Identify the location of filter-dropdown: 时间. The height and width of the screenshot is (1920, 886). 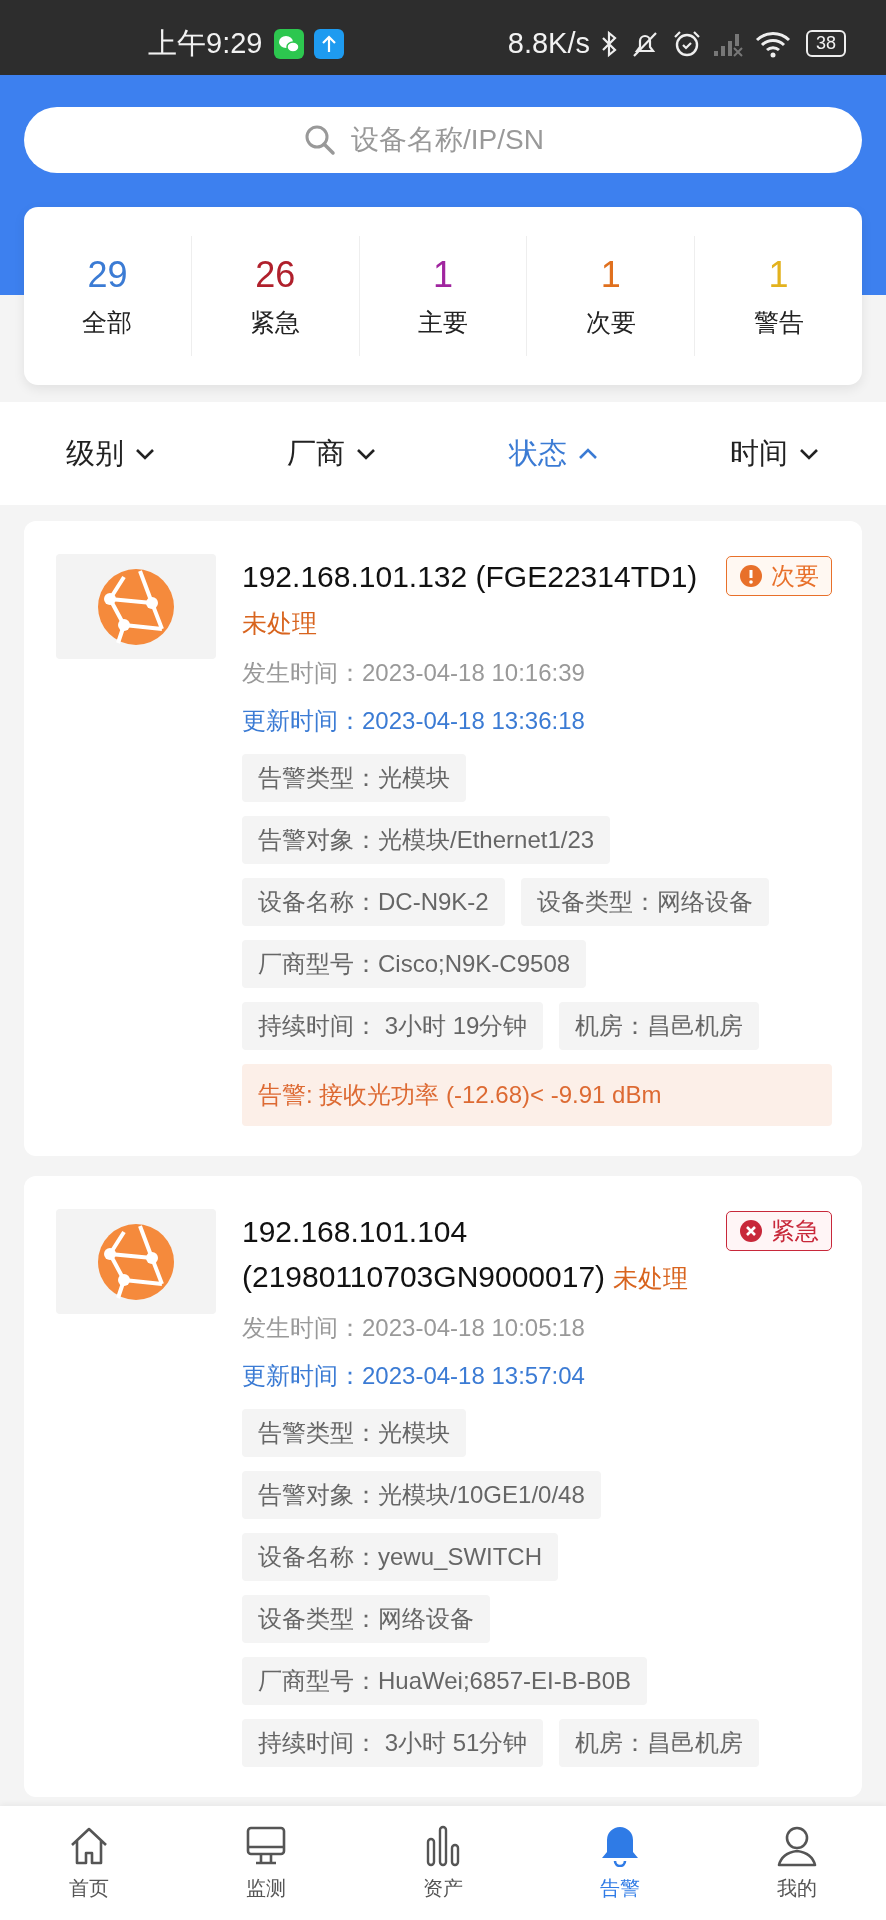
(775, 453).